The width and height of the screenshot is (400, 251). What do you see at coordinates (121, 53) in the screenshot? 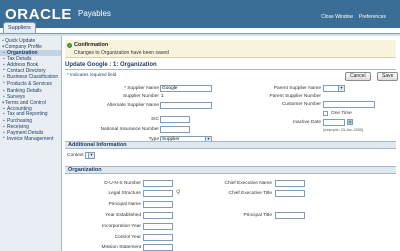
I see `confirmation-text: Changes to Organization have been saved` at bounding box center [121, 53].